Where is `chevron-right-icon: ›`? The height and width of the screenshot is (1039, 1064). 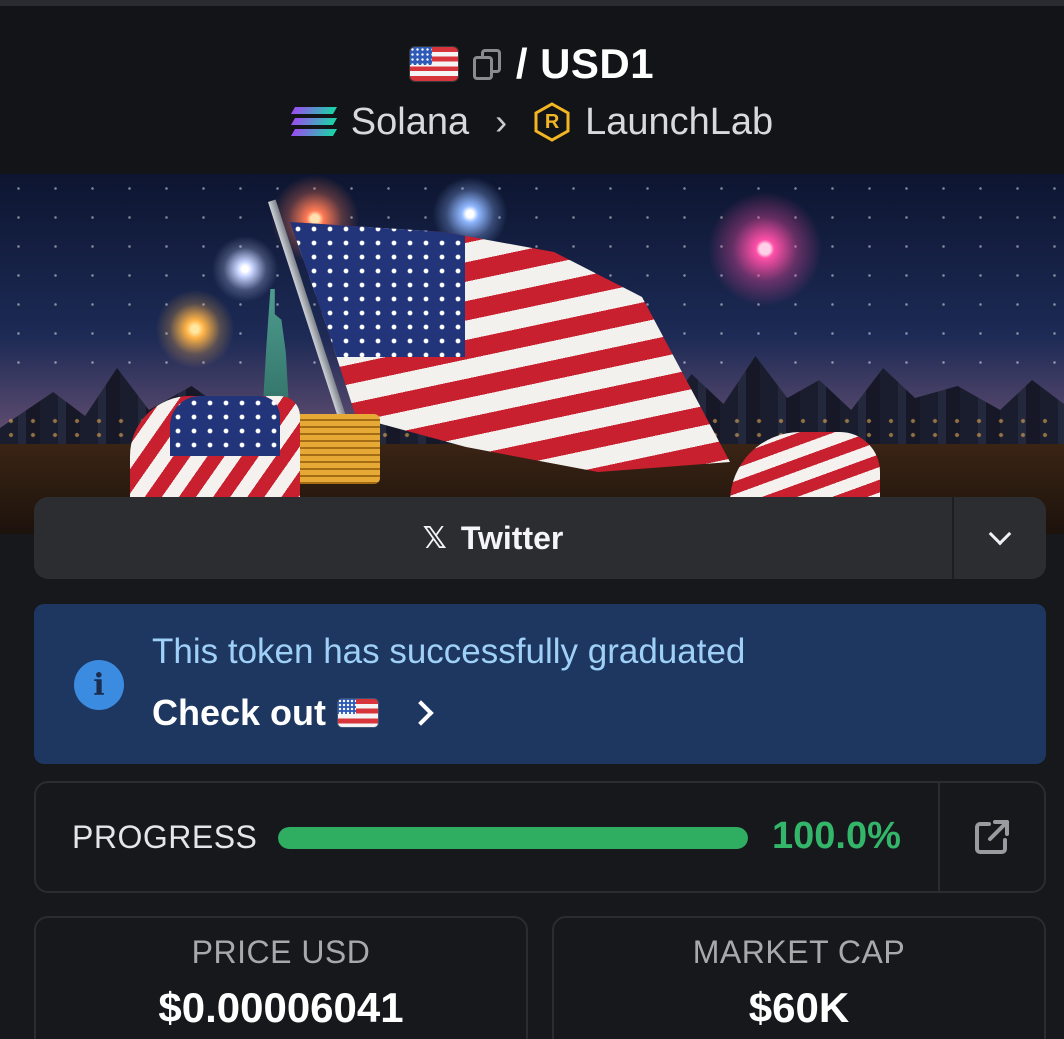 chevron-right-icon: › is located at coordinates (501, 121).